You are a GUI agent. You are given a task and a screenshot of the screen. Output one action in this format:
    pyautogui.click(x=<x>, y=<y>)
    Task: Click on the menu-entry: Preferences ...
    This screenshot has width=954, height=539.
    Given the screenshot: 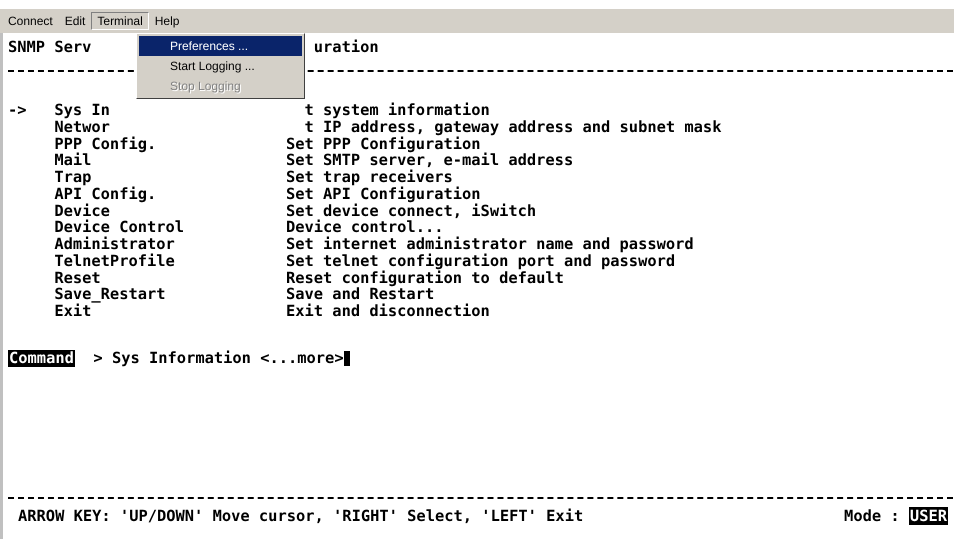 What is the action you would take?
    pyautogui.click(x=220, y=46)
    